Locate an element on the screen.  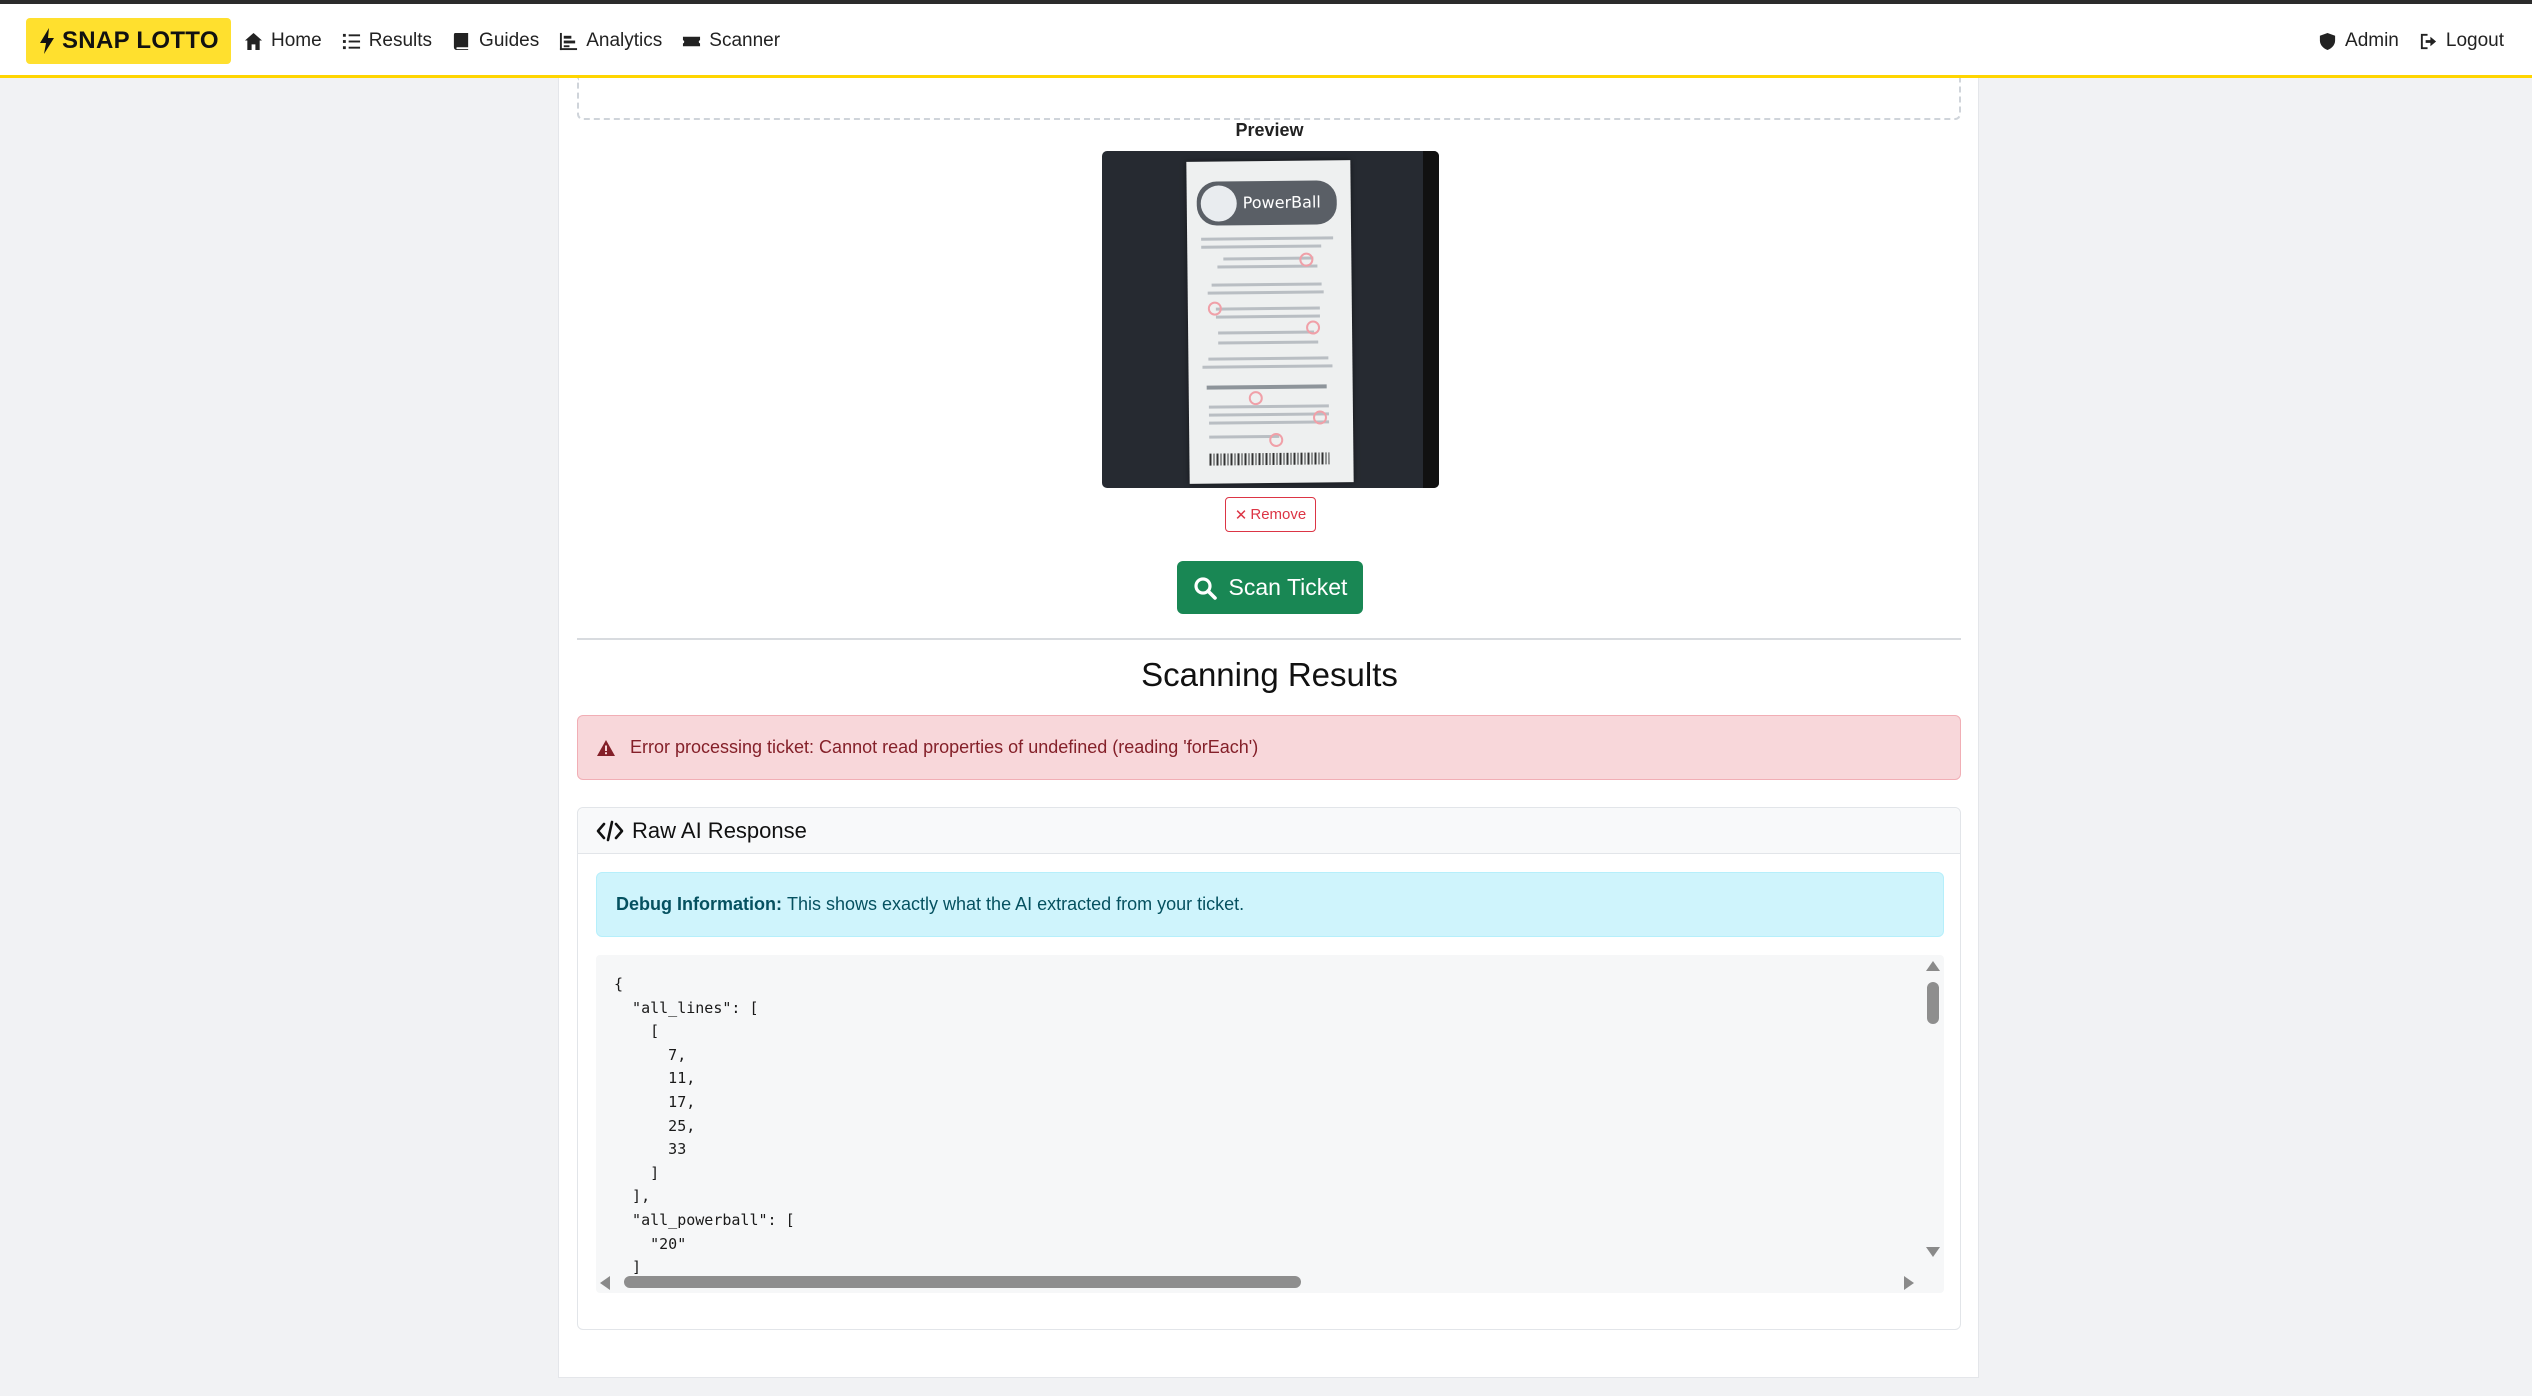
scan-ticket-button: Scan Ticket is located at coordinates (1270, 587).